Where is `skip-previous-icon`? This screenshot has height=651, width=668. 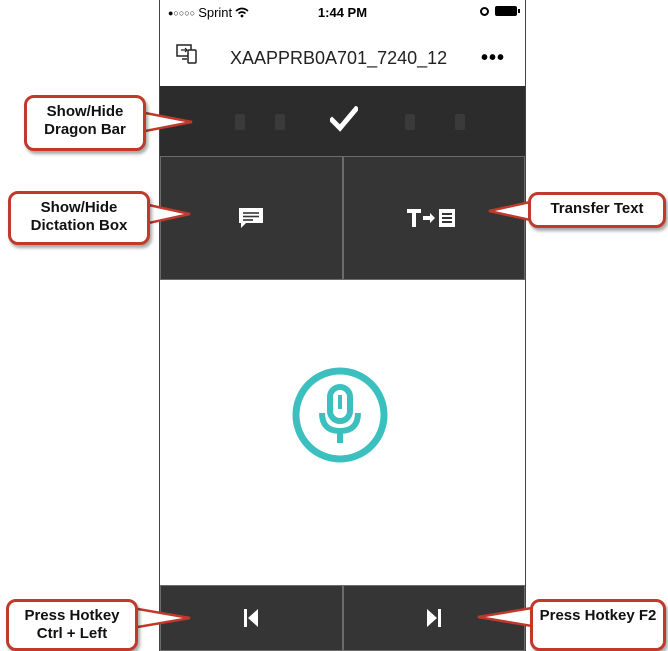
skip-previous-icon is located at coordinates (251, 618).